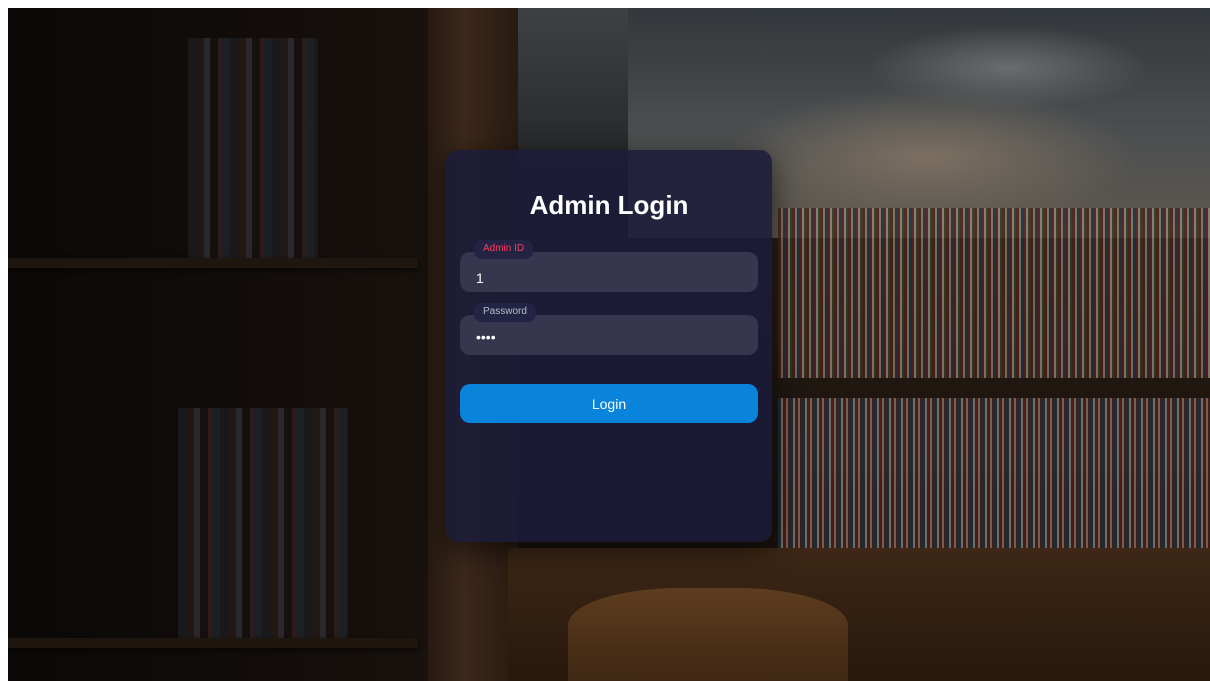  What do you see at coordinates (609, 266) in the screenshot?
I see `admin-id-field: Admin ID` at bounding box center [609, 266].